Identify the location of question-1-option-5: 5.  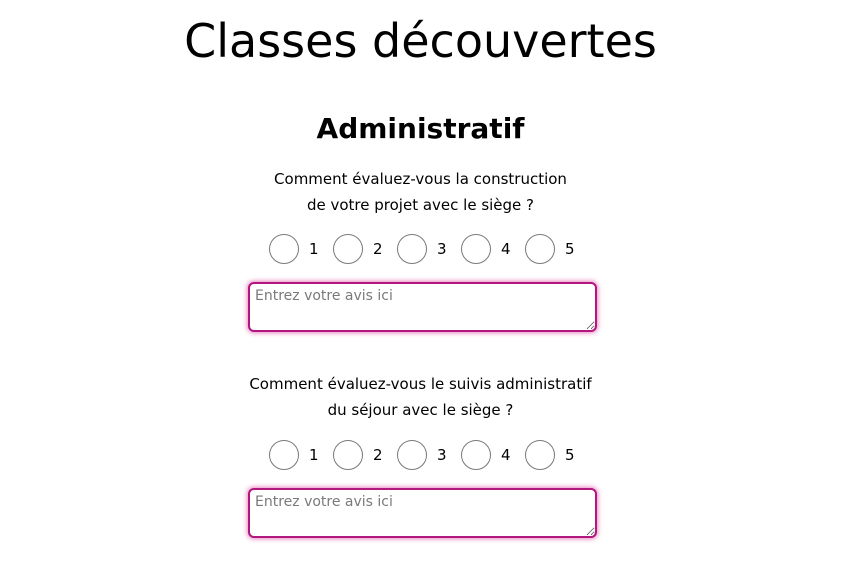
(557, 249).